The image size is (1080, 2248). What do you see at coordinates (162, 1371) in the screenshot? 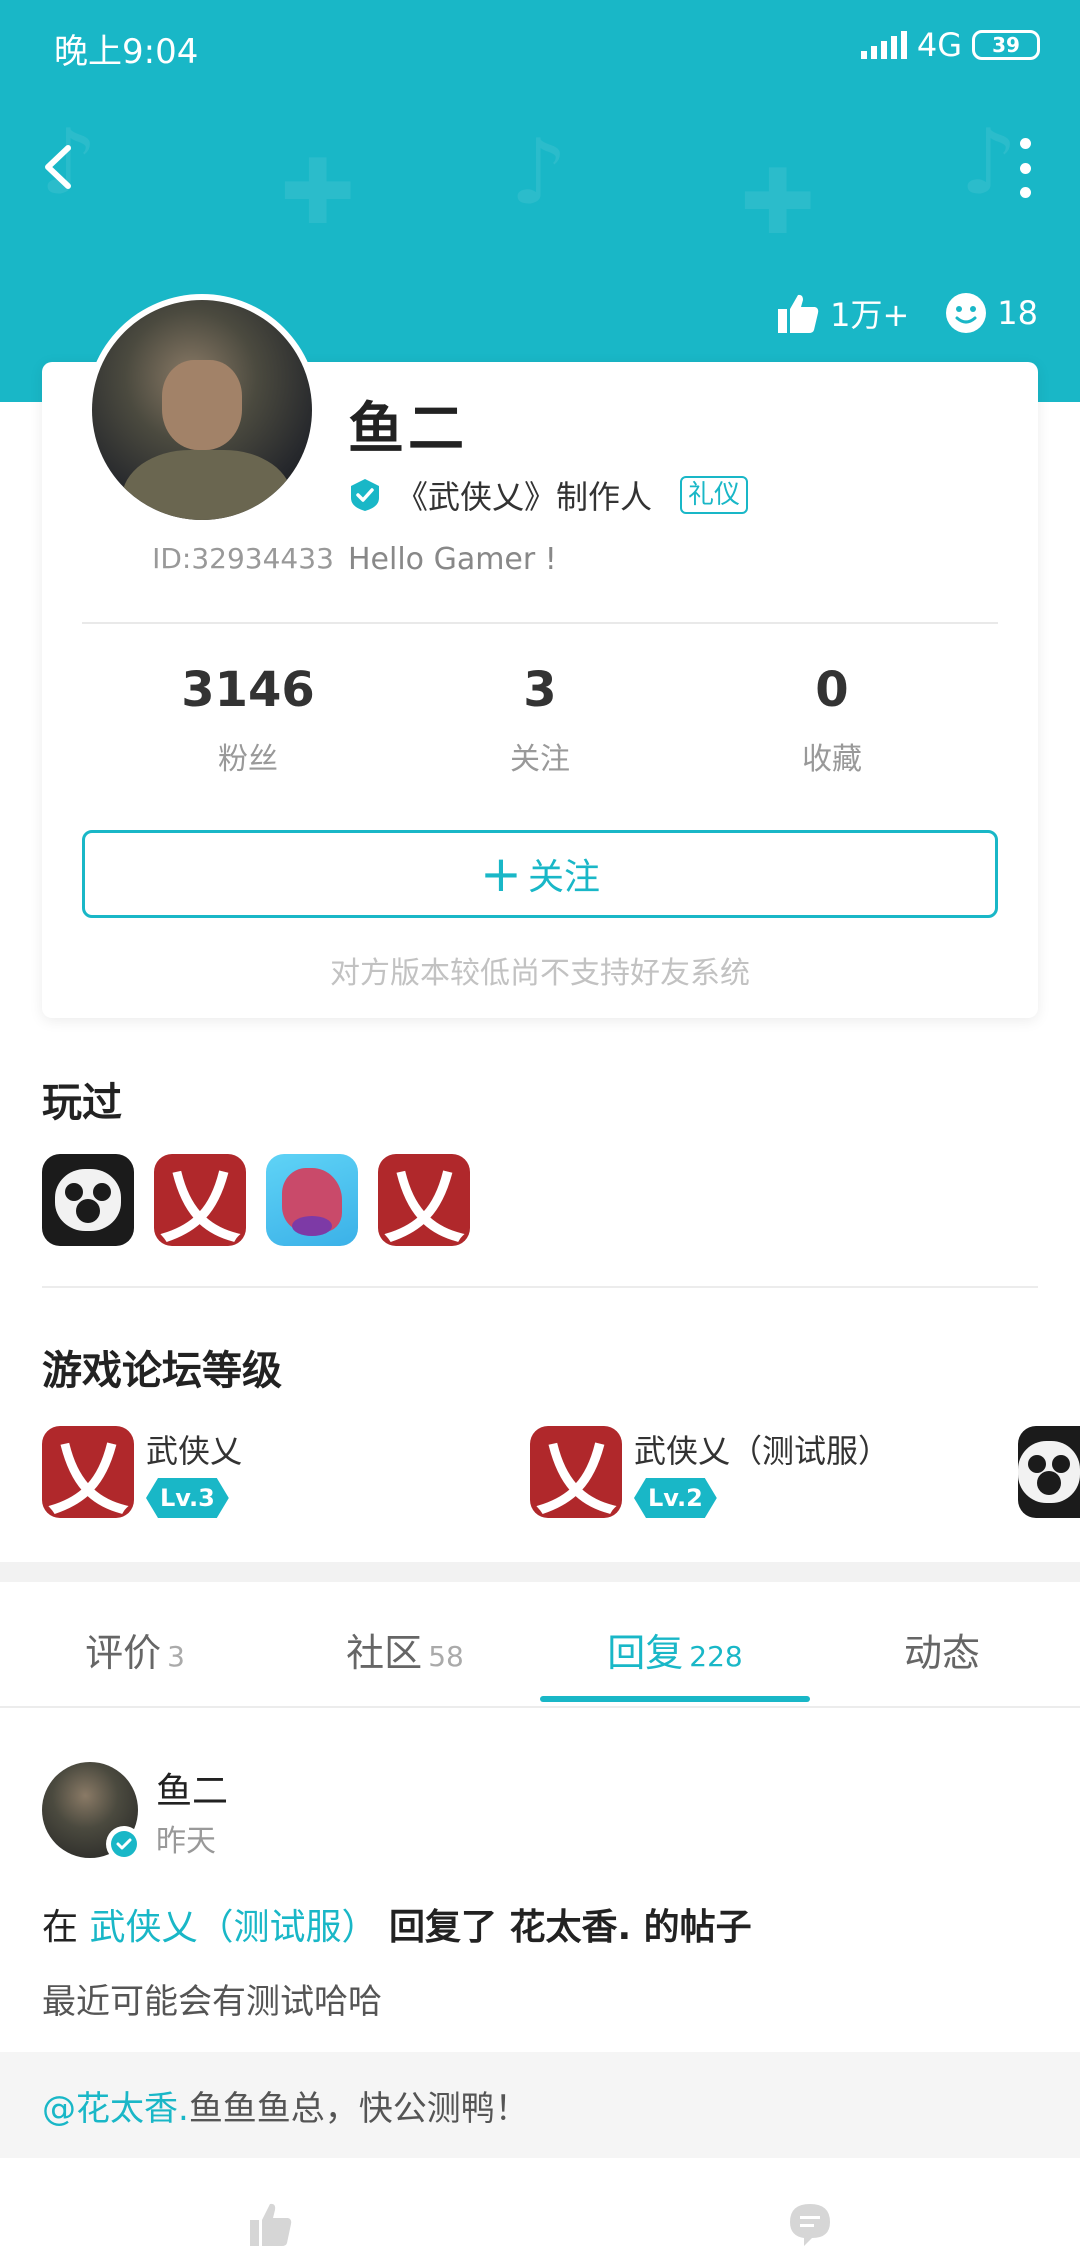
I see `forum-levels-title: 游戏论坛等级` at bounding box center [162, 1371].